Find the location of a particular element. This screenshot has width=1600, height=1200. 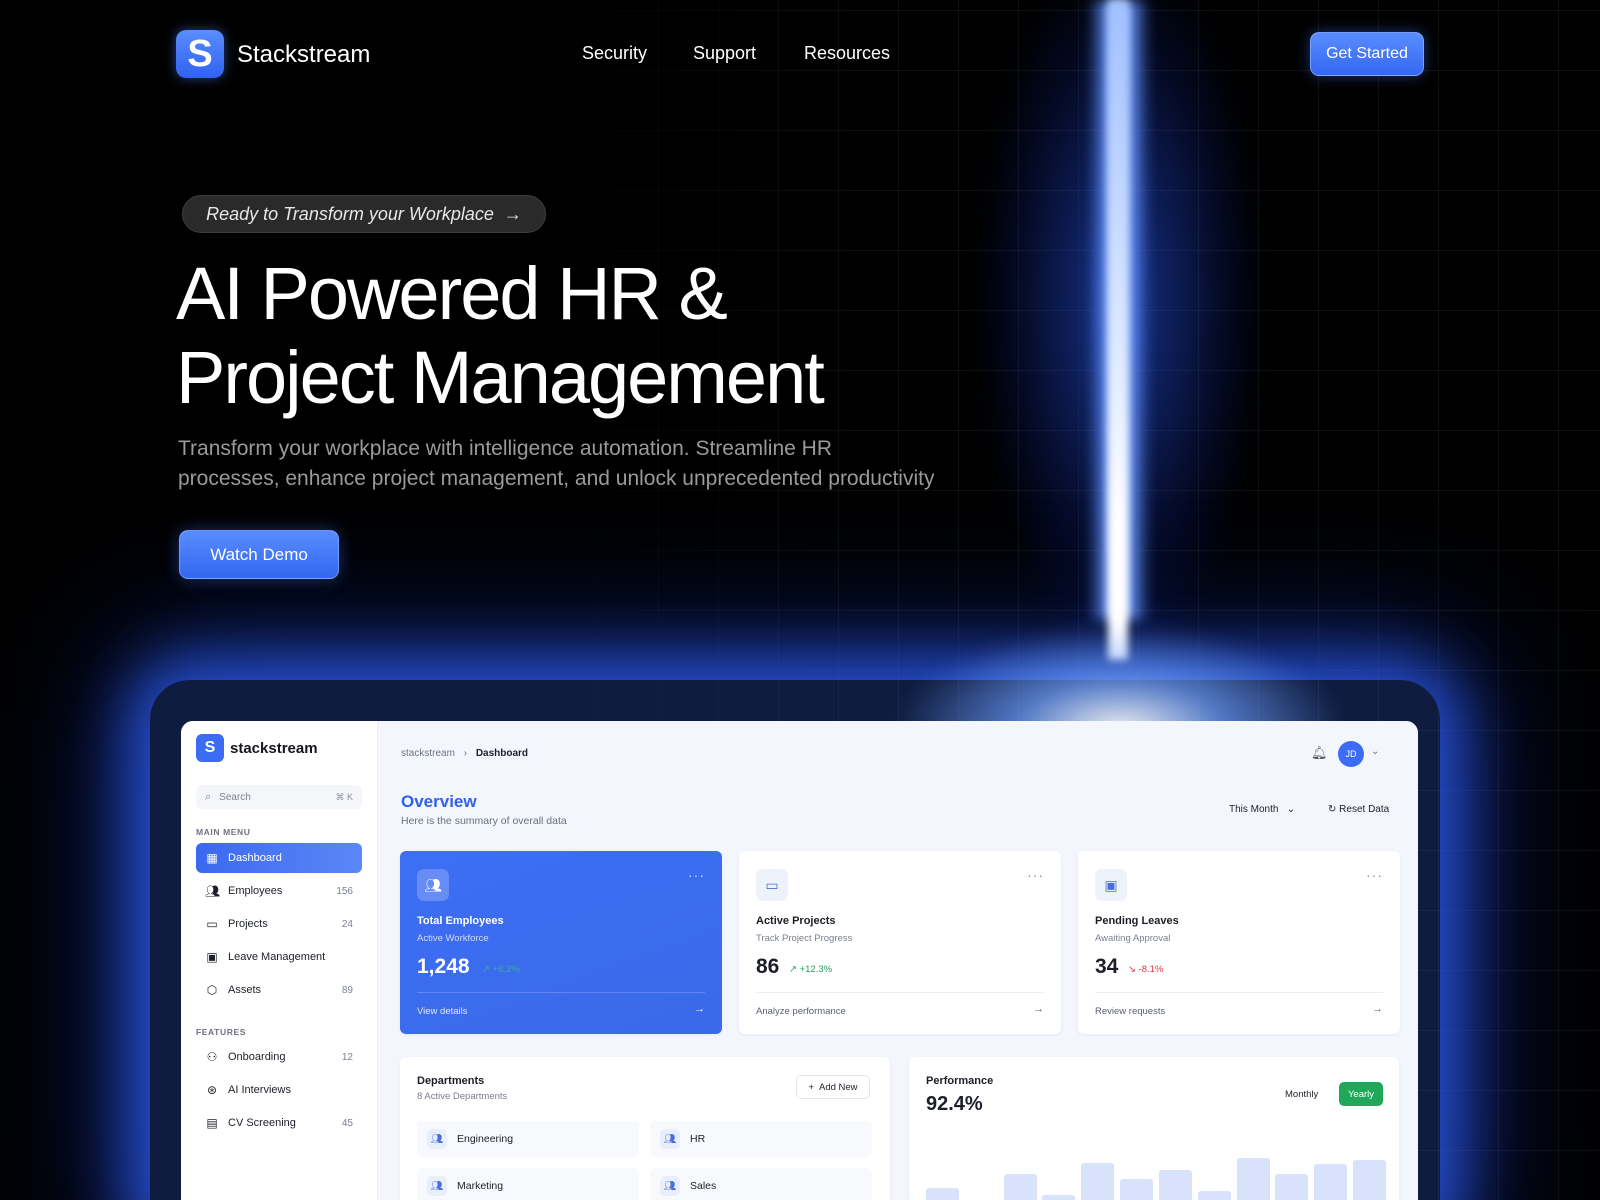

sidebar-item-ai-interviews: ⊛ AI Interviews is located at coordinates (279, 1090).